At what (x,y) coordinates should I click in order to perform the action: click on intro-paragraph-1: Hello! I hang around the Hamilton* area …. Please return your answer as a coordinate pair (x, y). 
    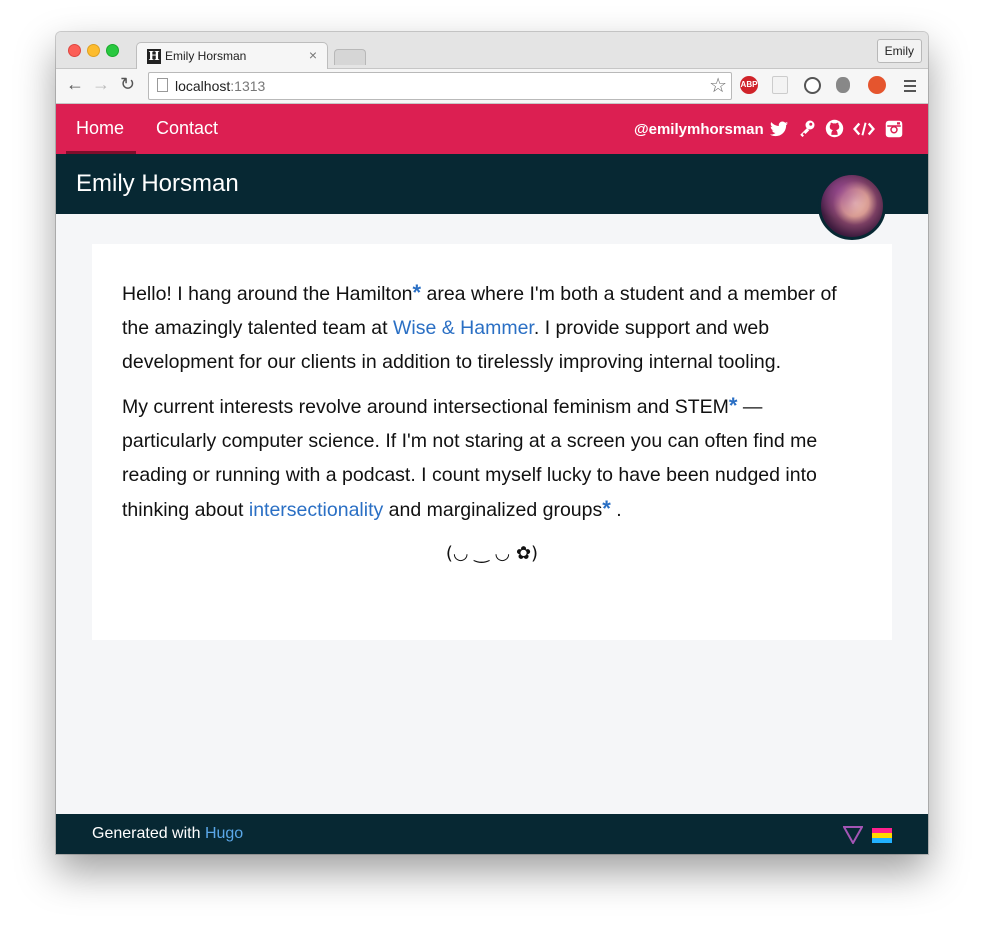
    Looking at the image, I should click on (479, 326).